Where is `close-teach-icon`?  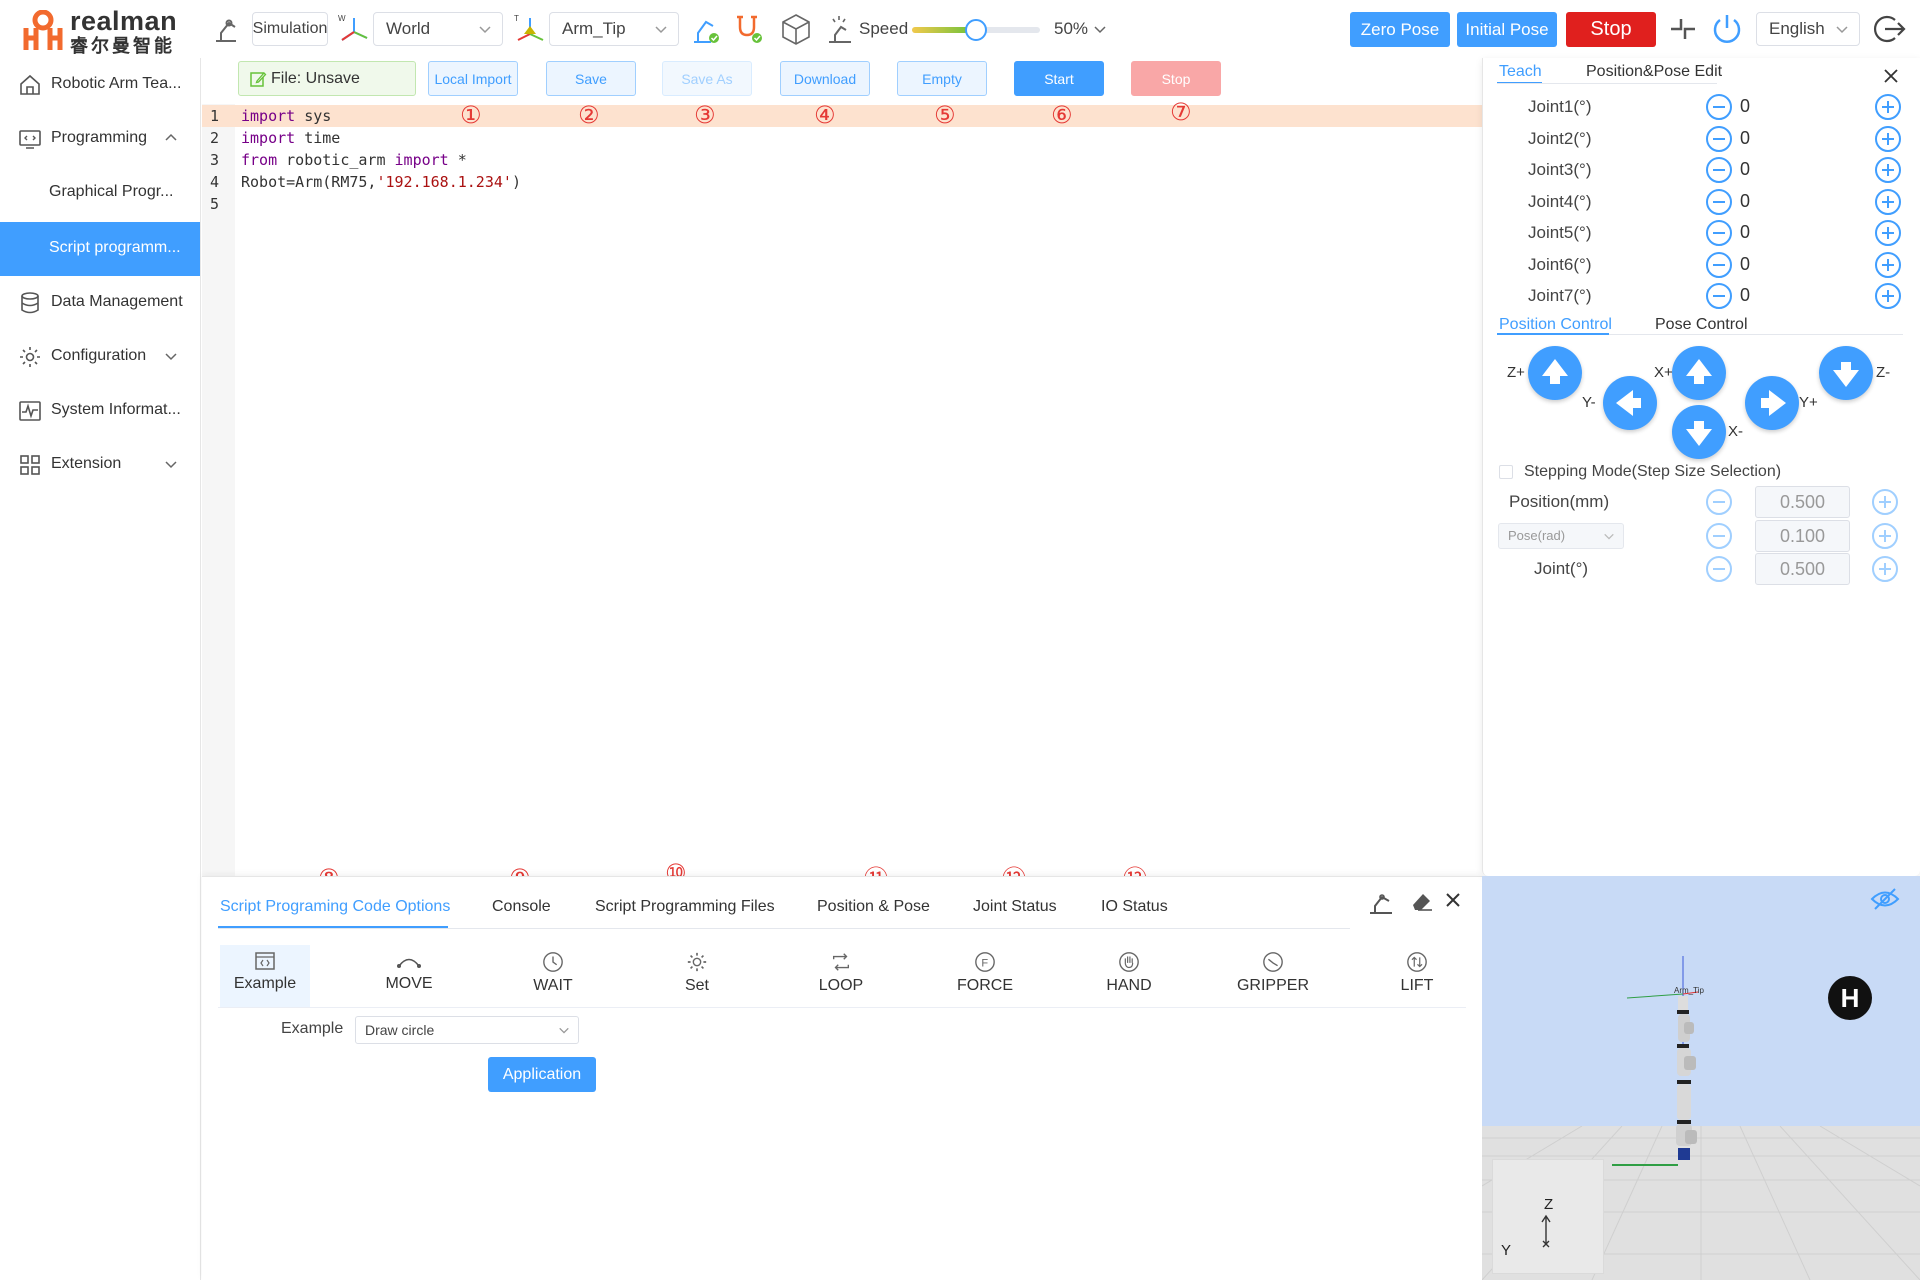
close-teach-icon is located at coordinates (1891, 76).